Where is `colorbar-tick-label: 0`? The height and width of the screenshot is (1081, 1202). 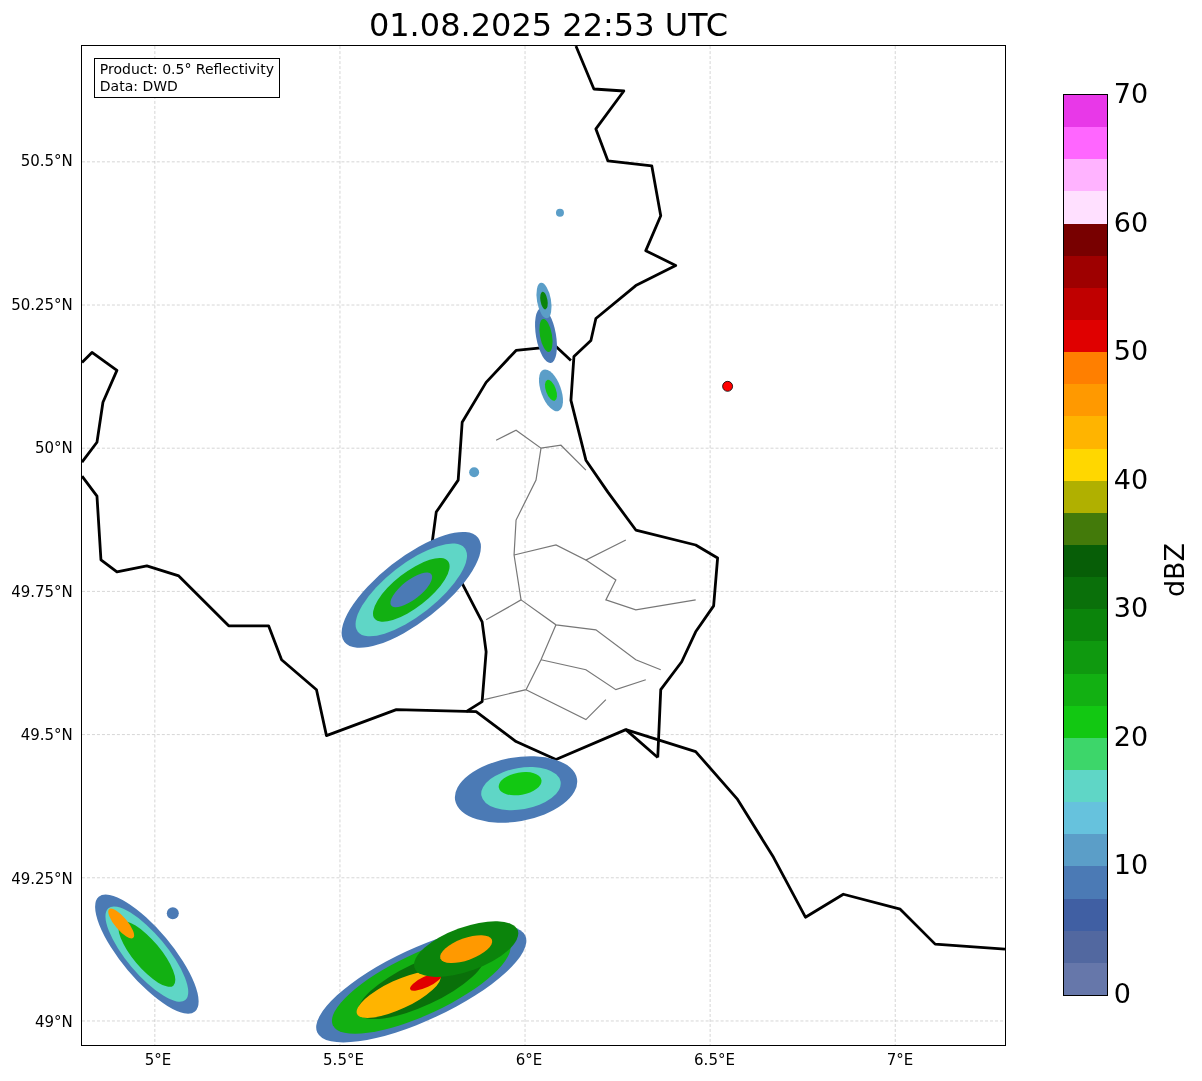 colorbar-tick-label: 0 is located at coordinates (1122, 994).